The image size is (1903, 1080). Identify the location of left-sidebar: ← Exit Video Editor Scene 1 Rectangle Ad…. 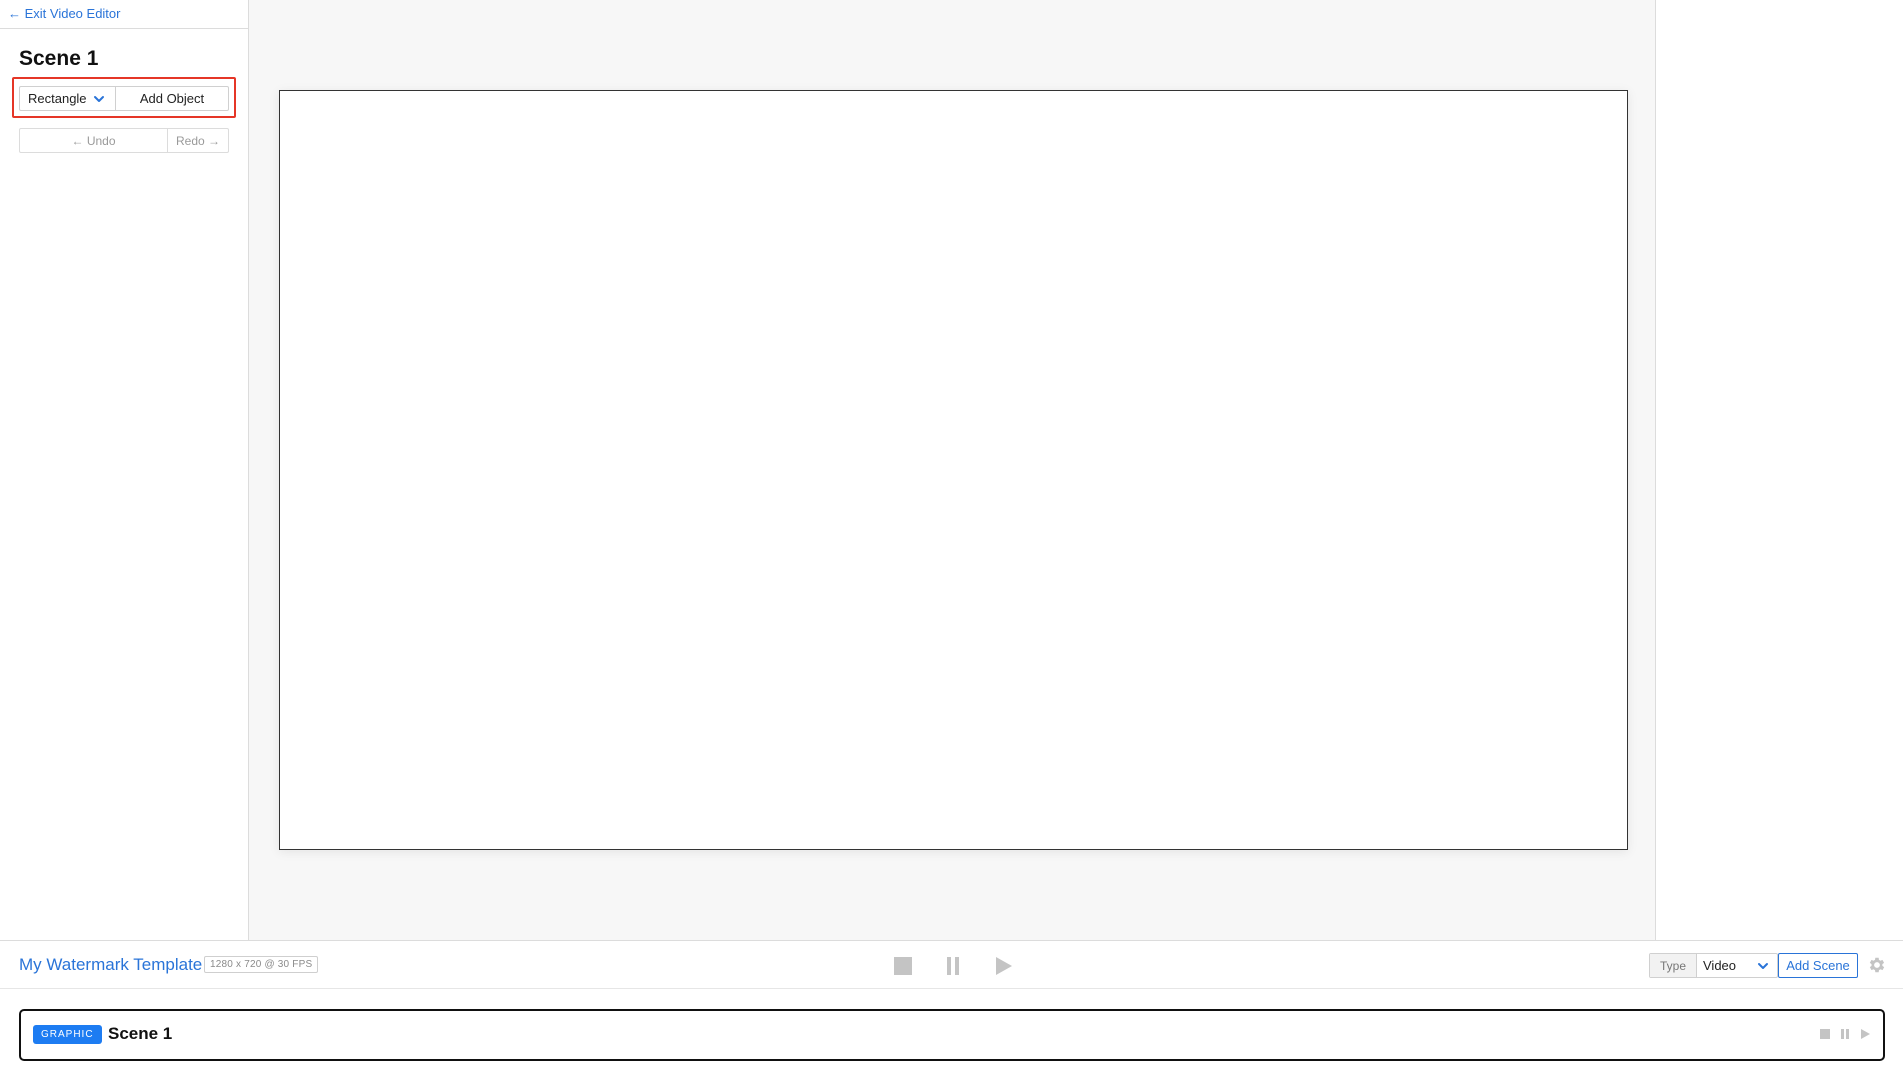
(124, 470).